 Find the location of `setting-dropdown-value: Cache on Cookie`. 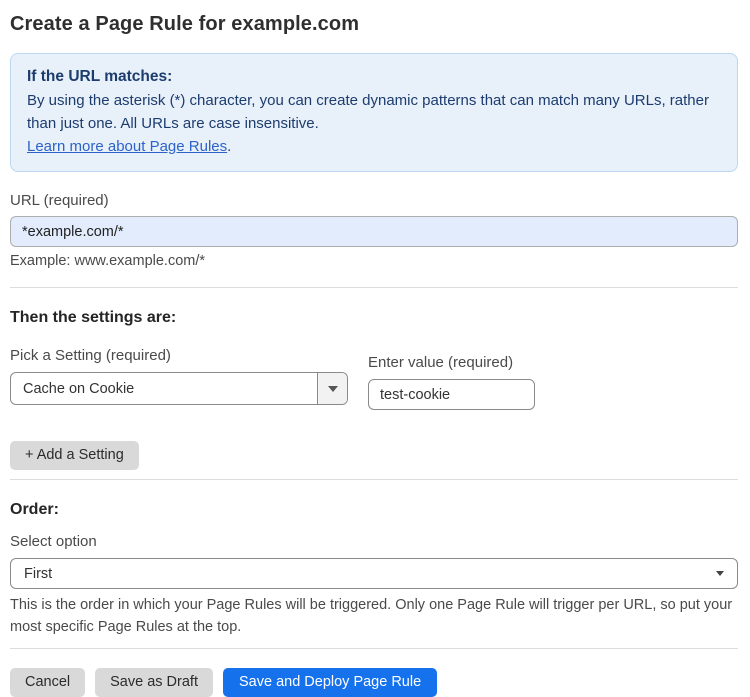

setting-dropdown-value: Cache on Cookie is located at coordinates (79, 388).